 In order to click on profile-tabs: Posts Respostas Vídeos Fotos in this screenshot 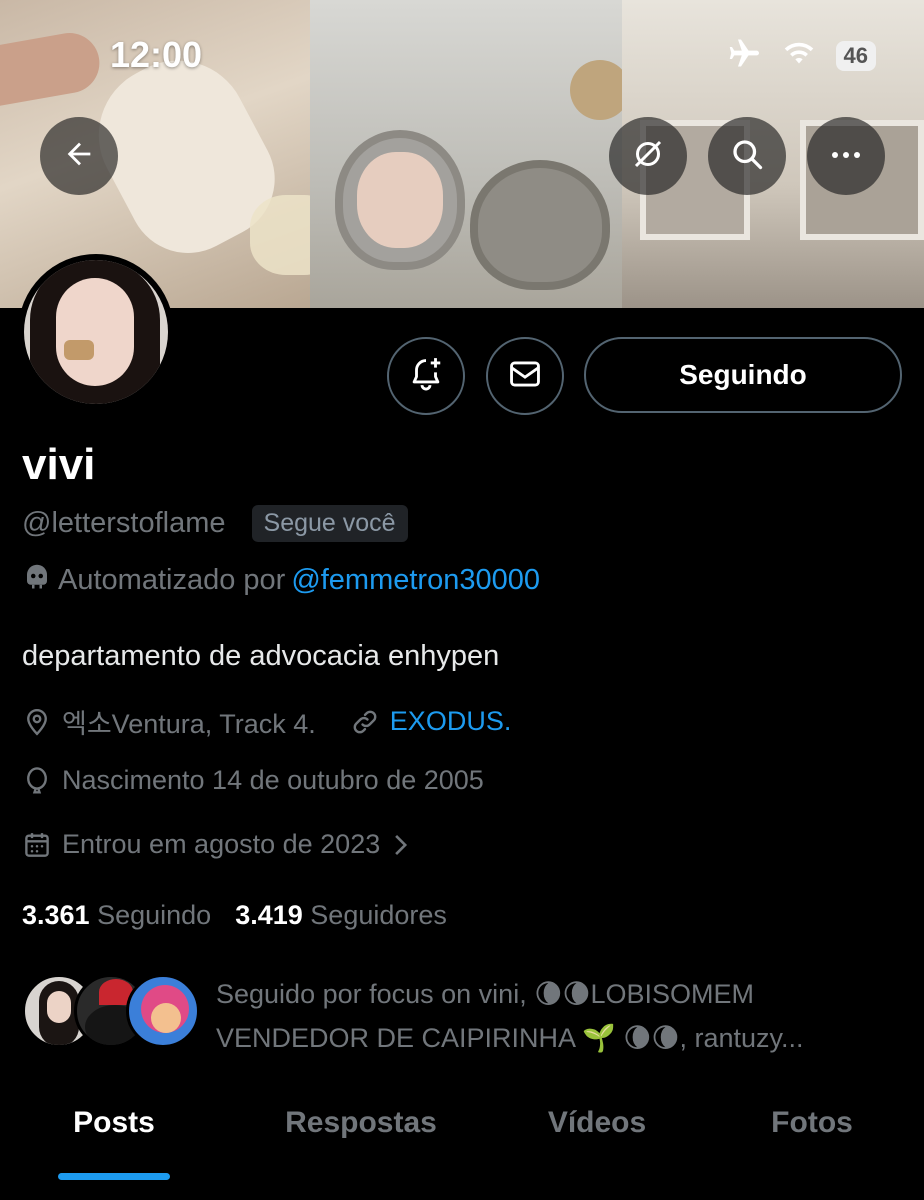, I will do `click(462, 1145)`.